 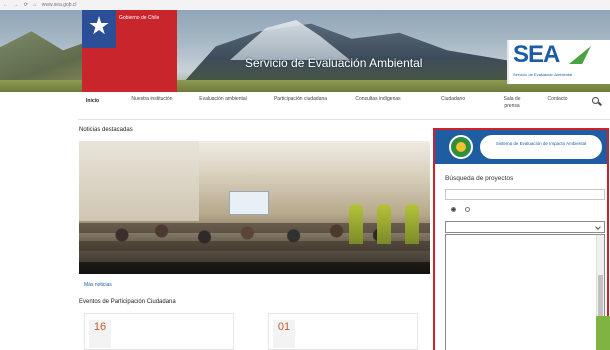 I want to click on seia-logo-center, so click(x=461, y=147).